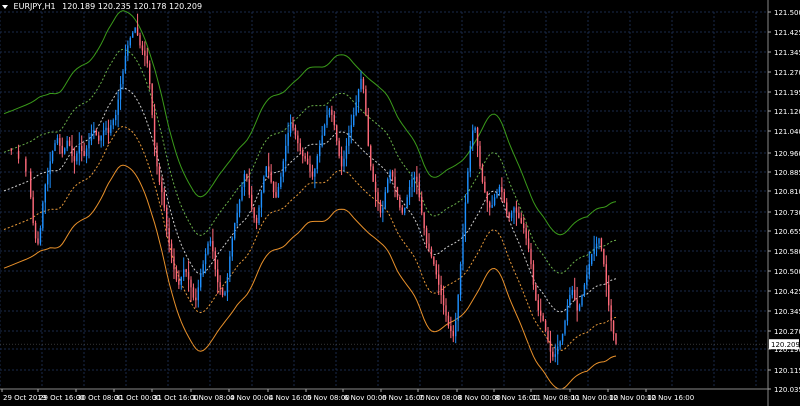  I want to click on price-tick-label: 121.270, so click(787, 73).